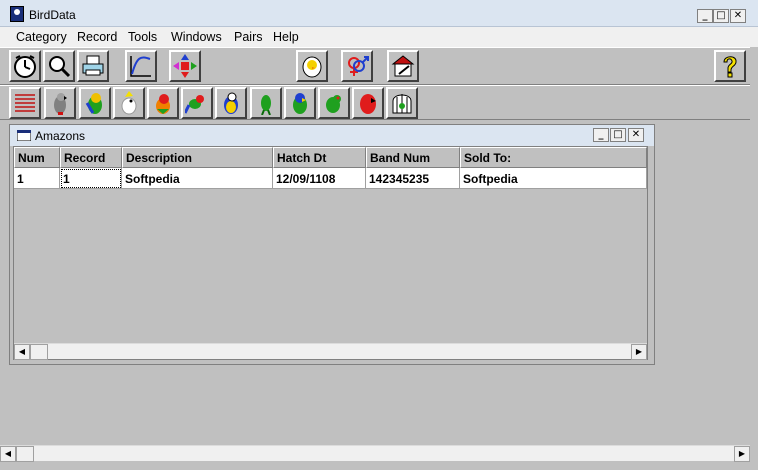 Image resolution: width=758 pixels, height=470 pixels. Describe the element at coordinates (553, 157) in the screenshot. I see `column-header-sold-to: Sold To:` at that location.